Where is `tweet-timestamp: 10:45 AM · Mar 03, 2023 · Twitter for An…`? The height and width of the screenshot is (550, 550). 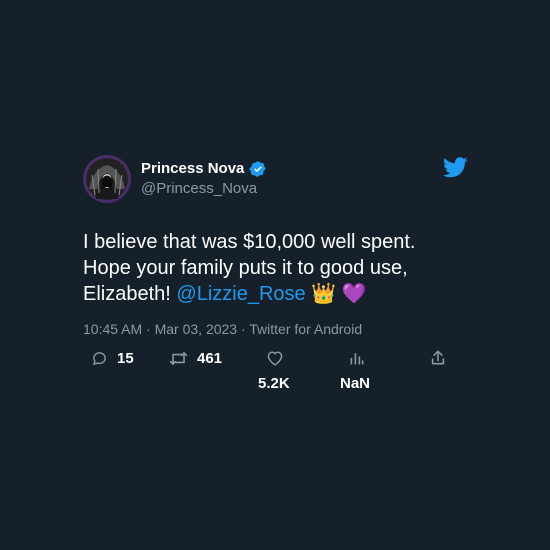
tweet-timestamp: 10:45 AM · Mar 03, 2023 · Twitter for An… is located at coordinates (222, 329).